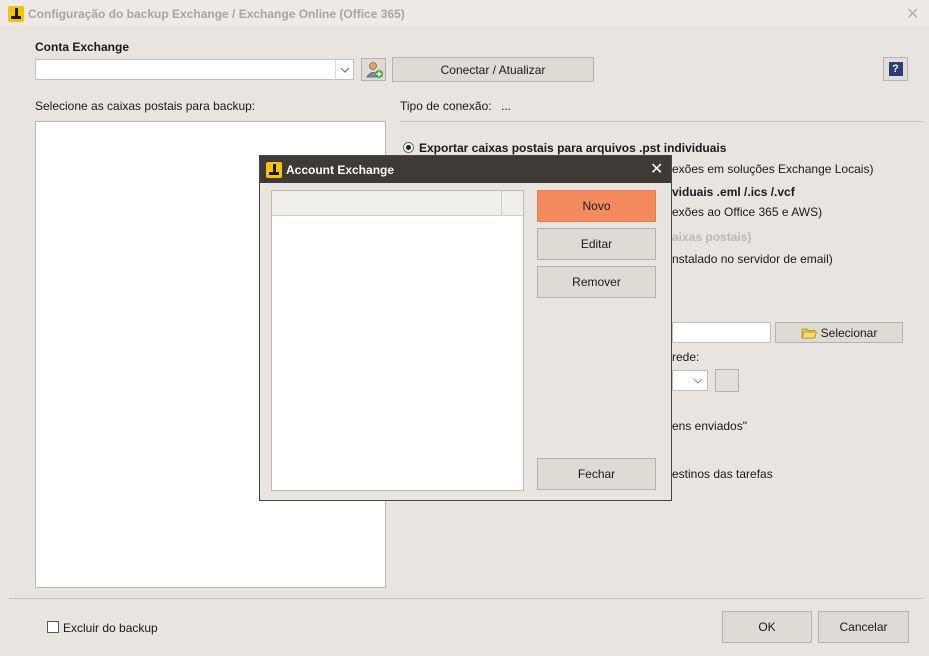 This screenshot has width=929, height=656. Describe the element at coordinates (721, 332) in the screenshot. I see `destination-path-input` at that location.